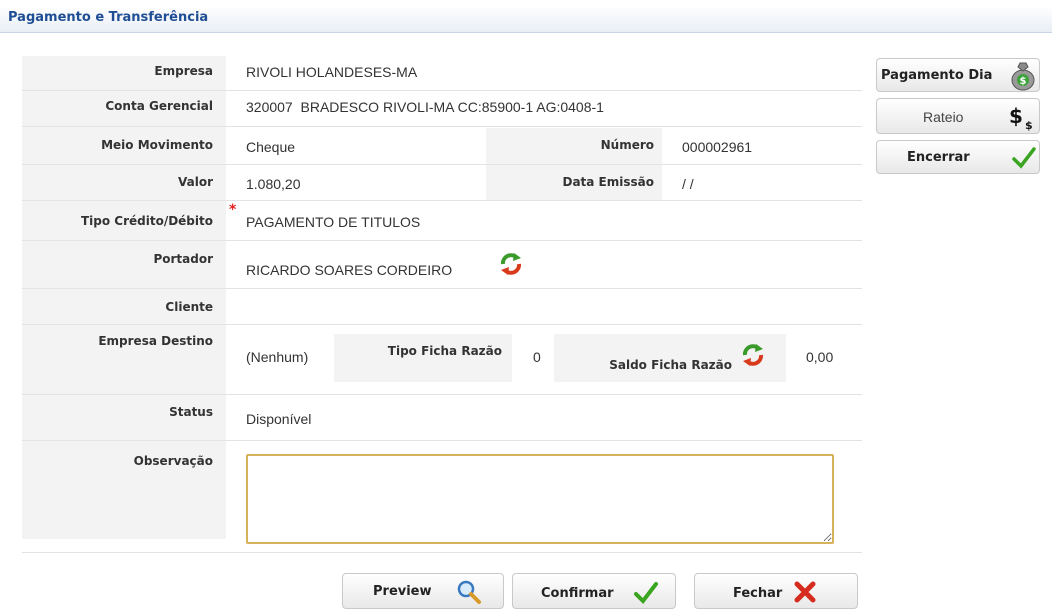 The image size is (1052, 609). What do you see at coordinates (444, 351) in the screenshot?
I see `tipo-ficha-razao-label: Tipo Ficha Razão` at bounding box center [444, 351].